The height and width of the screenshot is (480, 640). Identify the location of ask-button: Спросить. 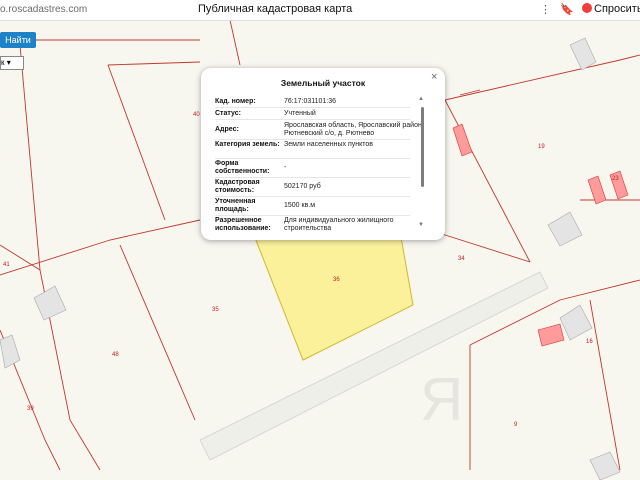
(611, 9).